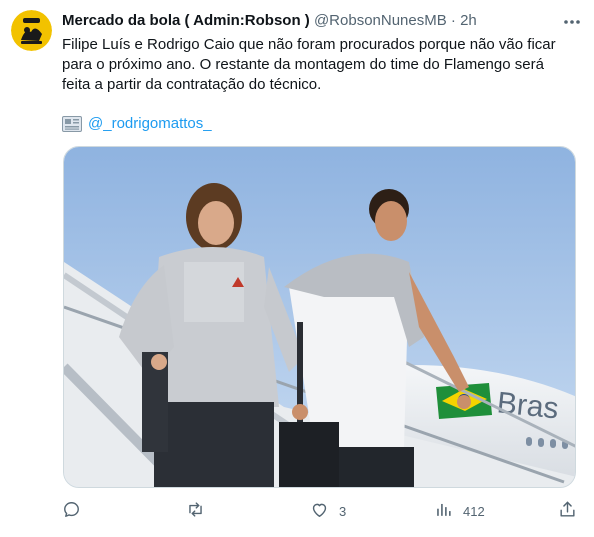 The width and height of the screenshot is (594, 537). I want to click on share-icon, so click(567, 511).